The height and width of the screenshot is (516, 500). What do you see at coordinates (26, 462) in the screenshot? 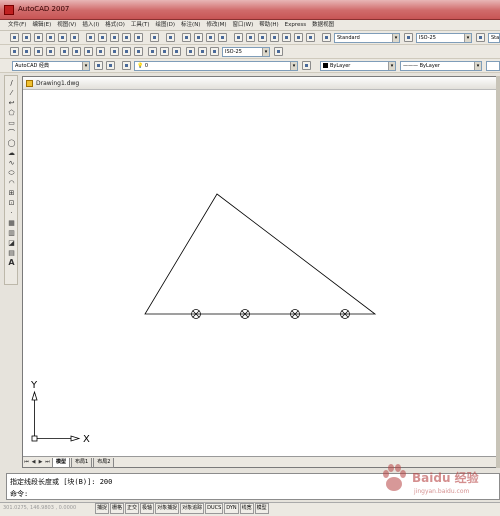
I see `first-tab-icon: ⏮` at bounding box center [26, 462].